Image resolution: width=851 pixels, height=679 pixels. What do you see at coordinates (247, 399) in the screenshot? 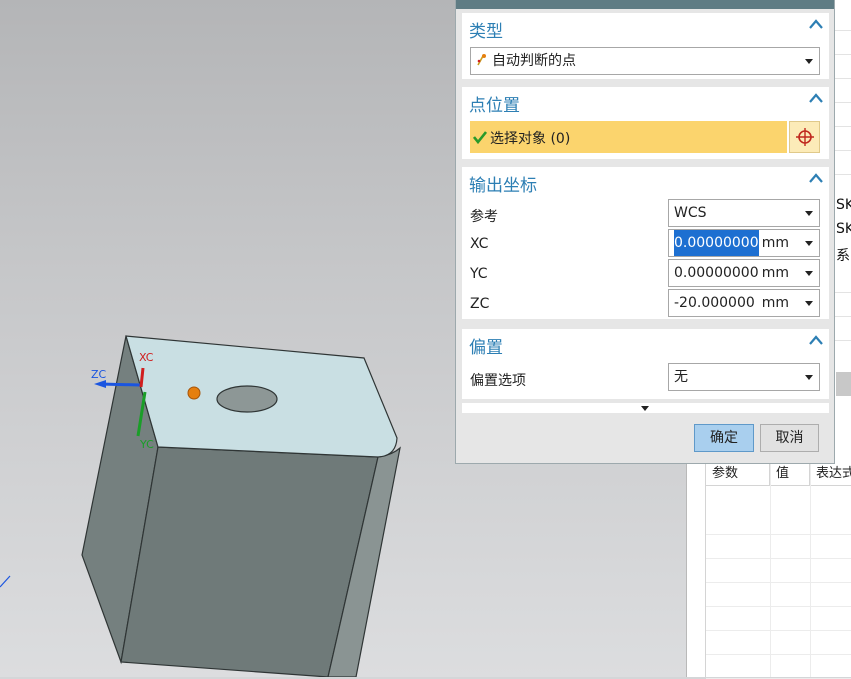
I see `hole-feature` at bounding box center [247, 399].